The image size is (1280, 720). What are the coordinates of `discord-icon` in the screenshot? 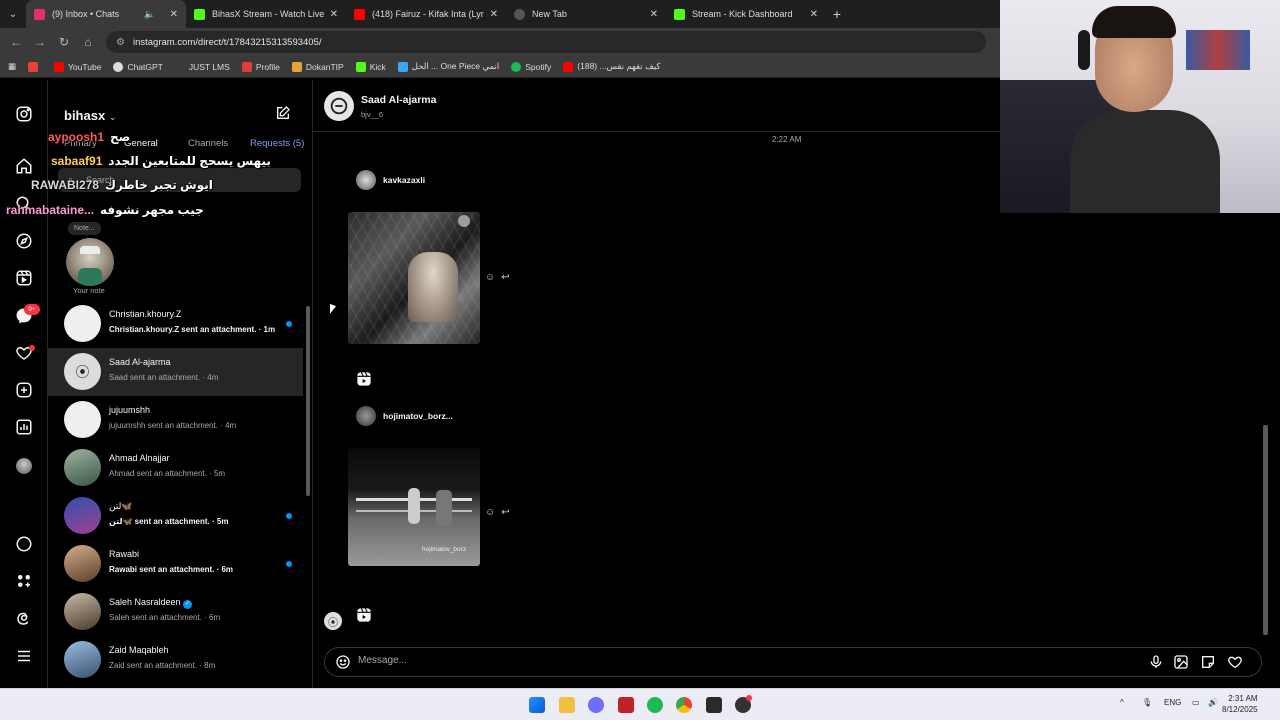 It's located at (596, 705).